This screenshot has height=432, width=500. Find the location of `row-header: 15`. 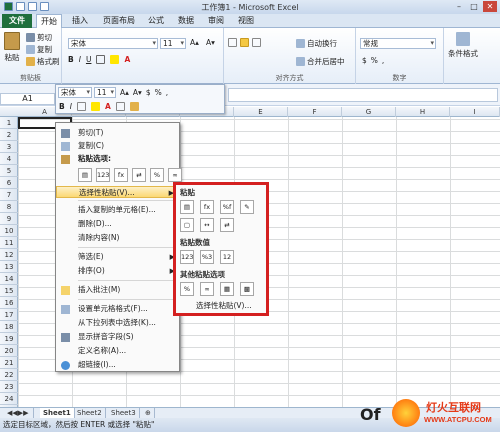

row-header: 15 is located at coordinates (9, 291).